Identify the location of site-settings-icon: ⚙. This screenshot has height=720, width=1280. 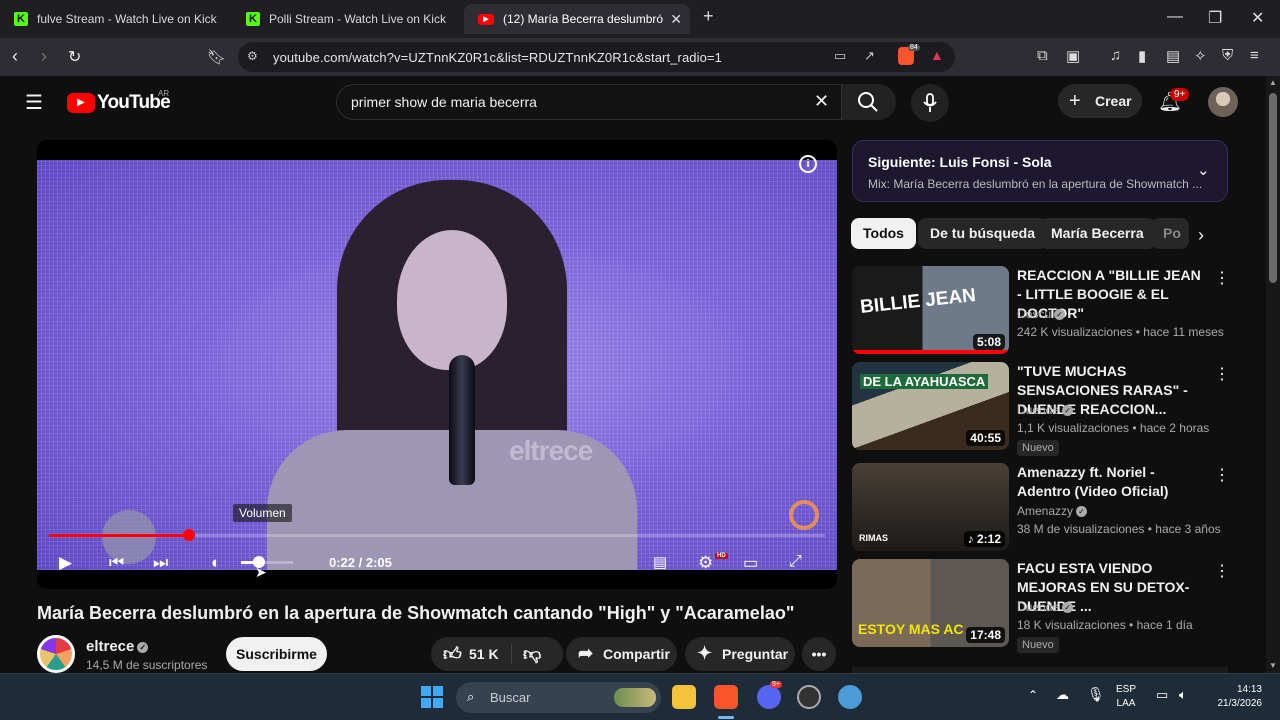
(252, 56).